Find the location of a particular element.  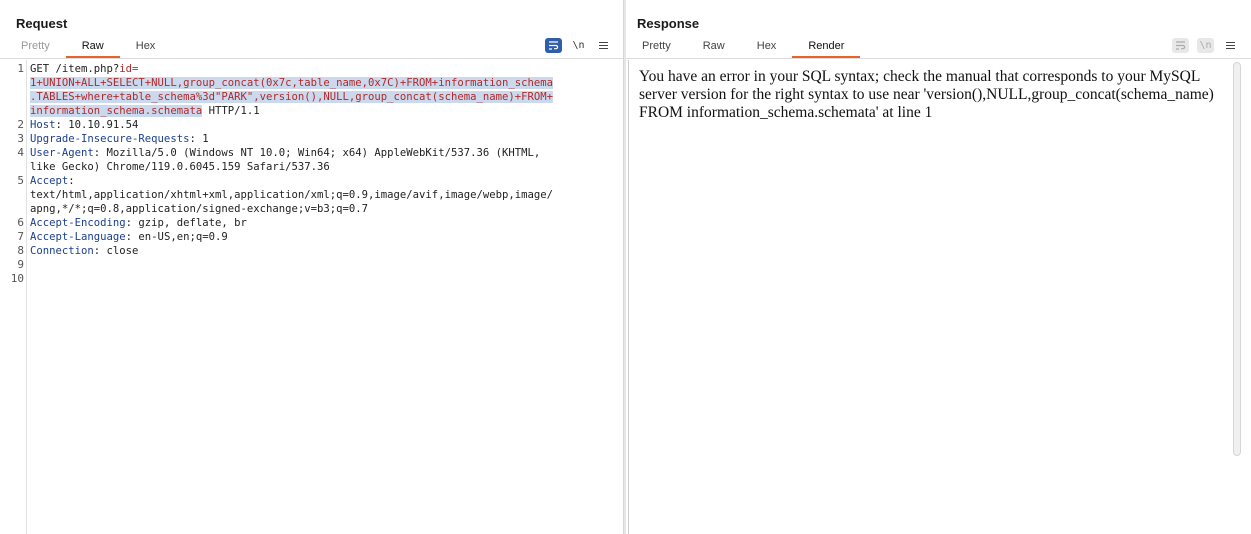

header-value: : 10.10.91.54 is located at coordinates (97, 125).